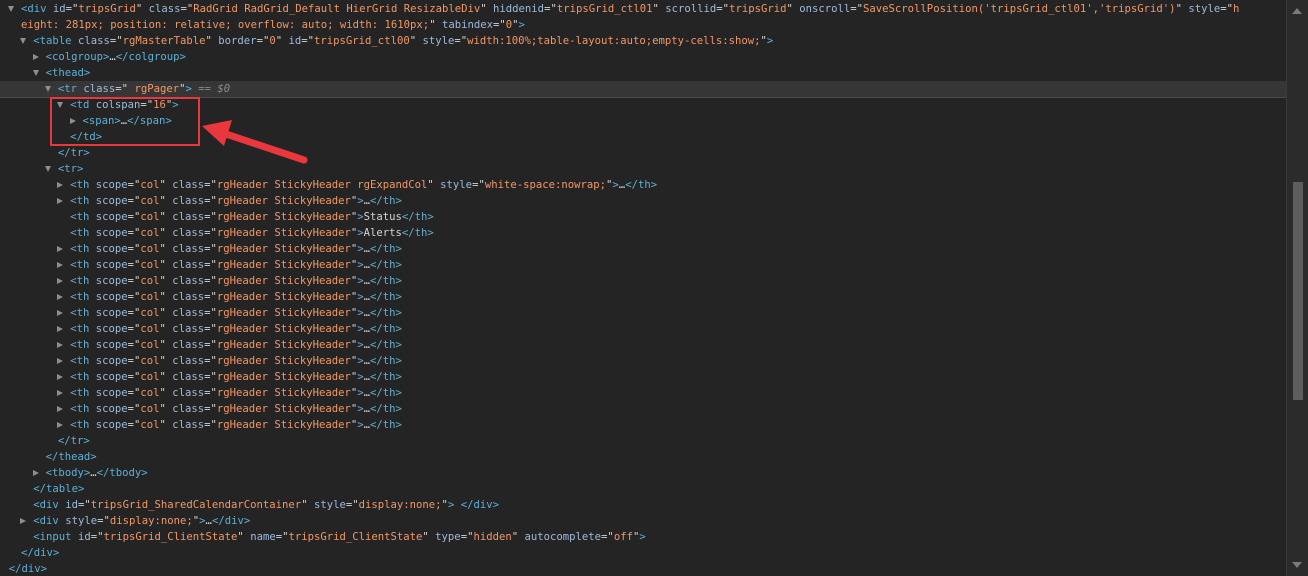  What do you see at coordinates (153, 89) in the screenshot?
I see `token-val: rgPager` at bounding box center [153, 89].